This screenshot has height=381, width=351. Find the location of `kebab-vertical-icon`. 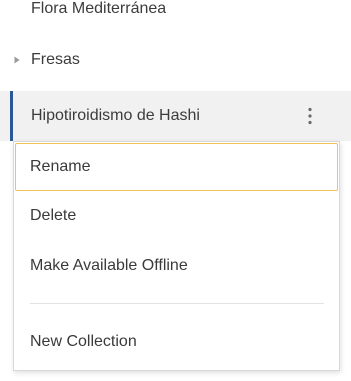

kebab-vertical-icon is located at coordinates (310, 116).